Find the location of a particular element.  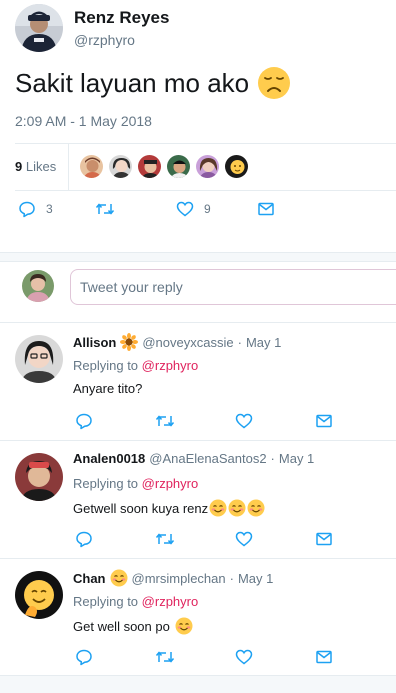

reply-text: Get well soon po is located at coordinates (133, 626).